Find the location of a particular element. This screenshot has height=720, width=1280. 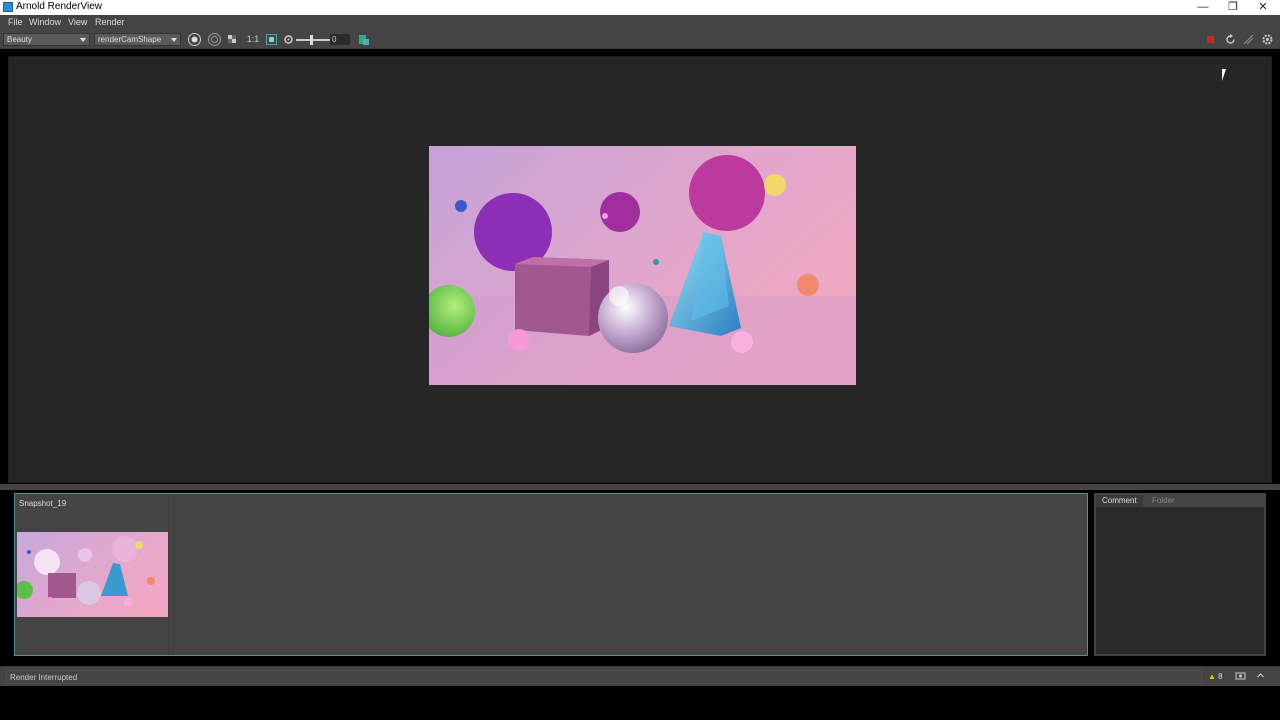

warning-icon: ▲ is located at coordinates (1212, 676).